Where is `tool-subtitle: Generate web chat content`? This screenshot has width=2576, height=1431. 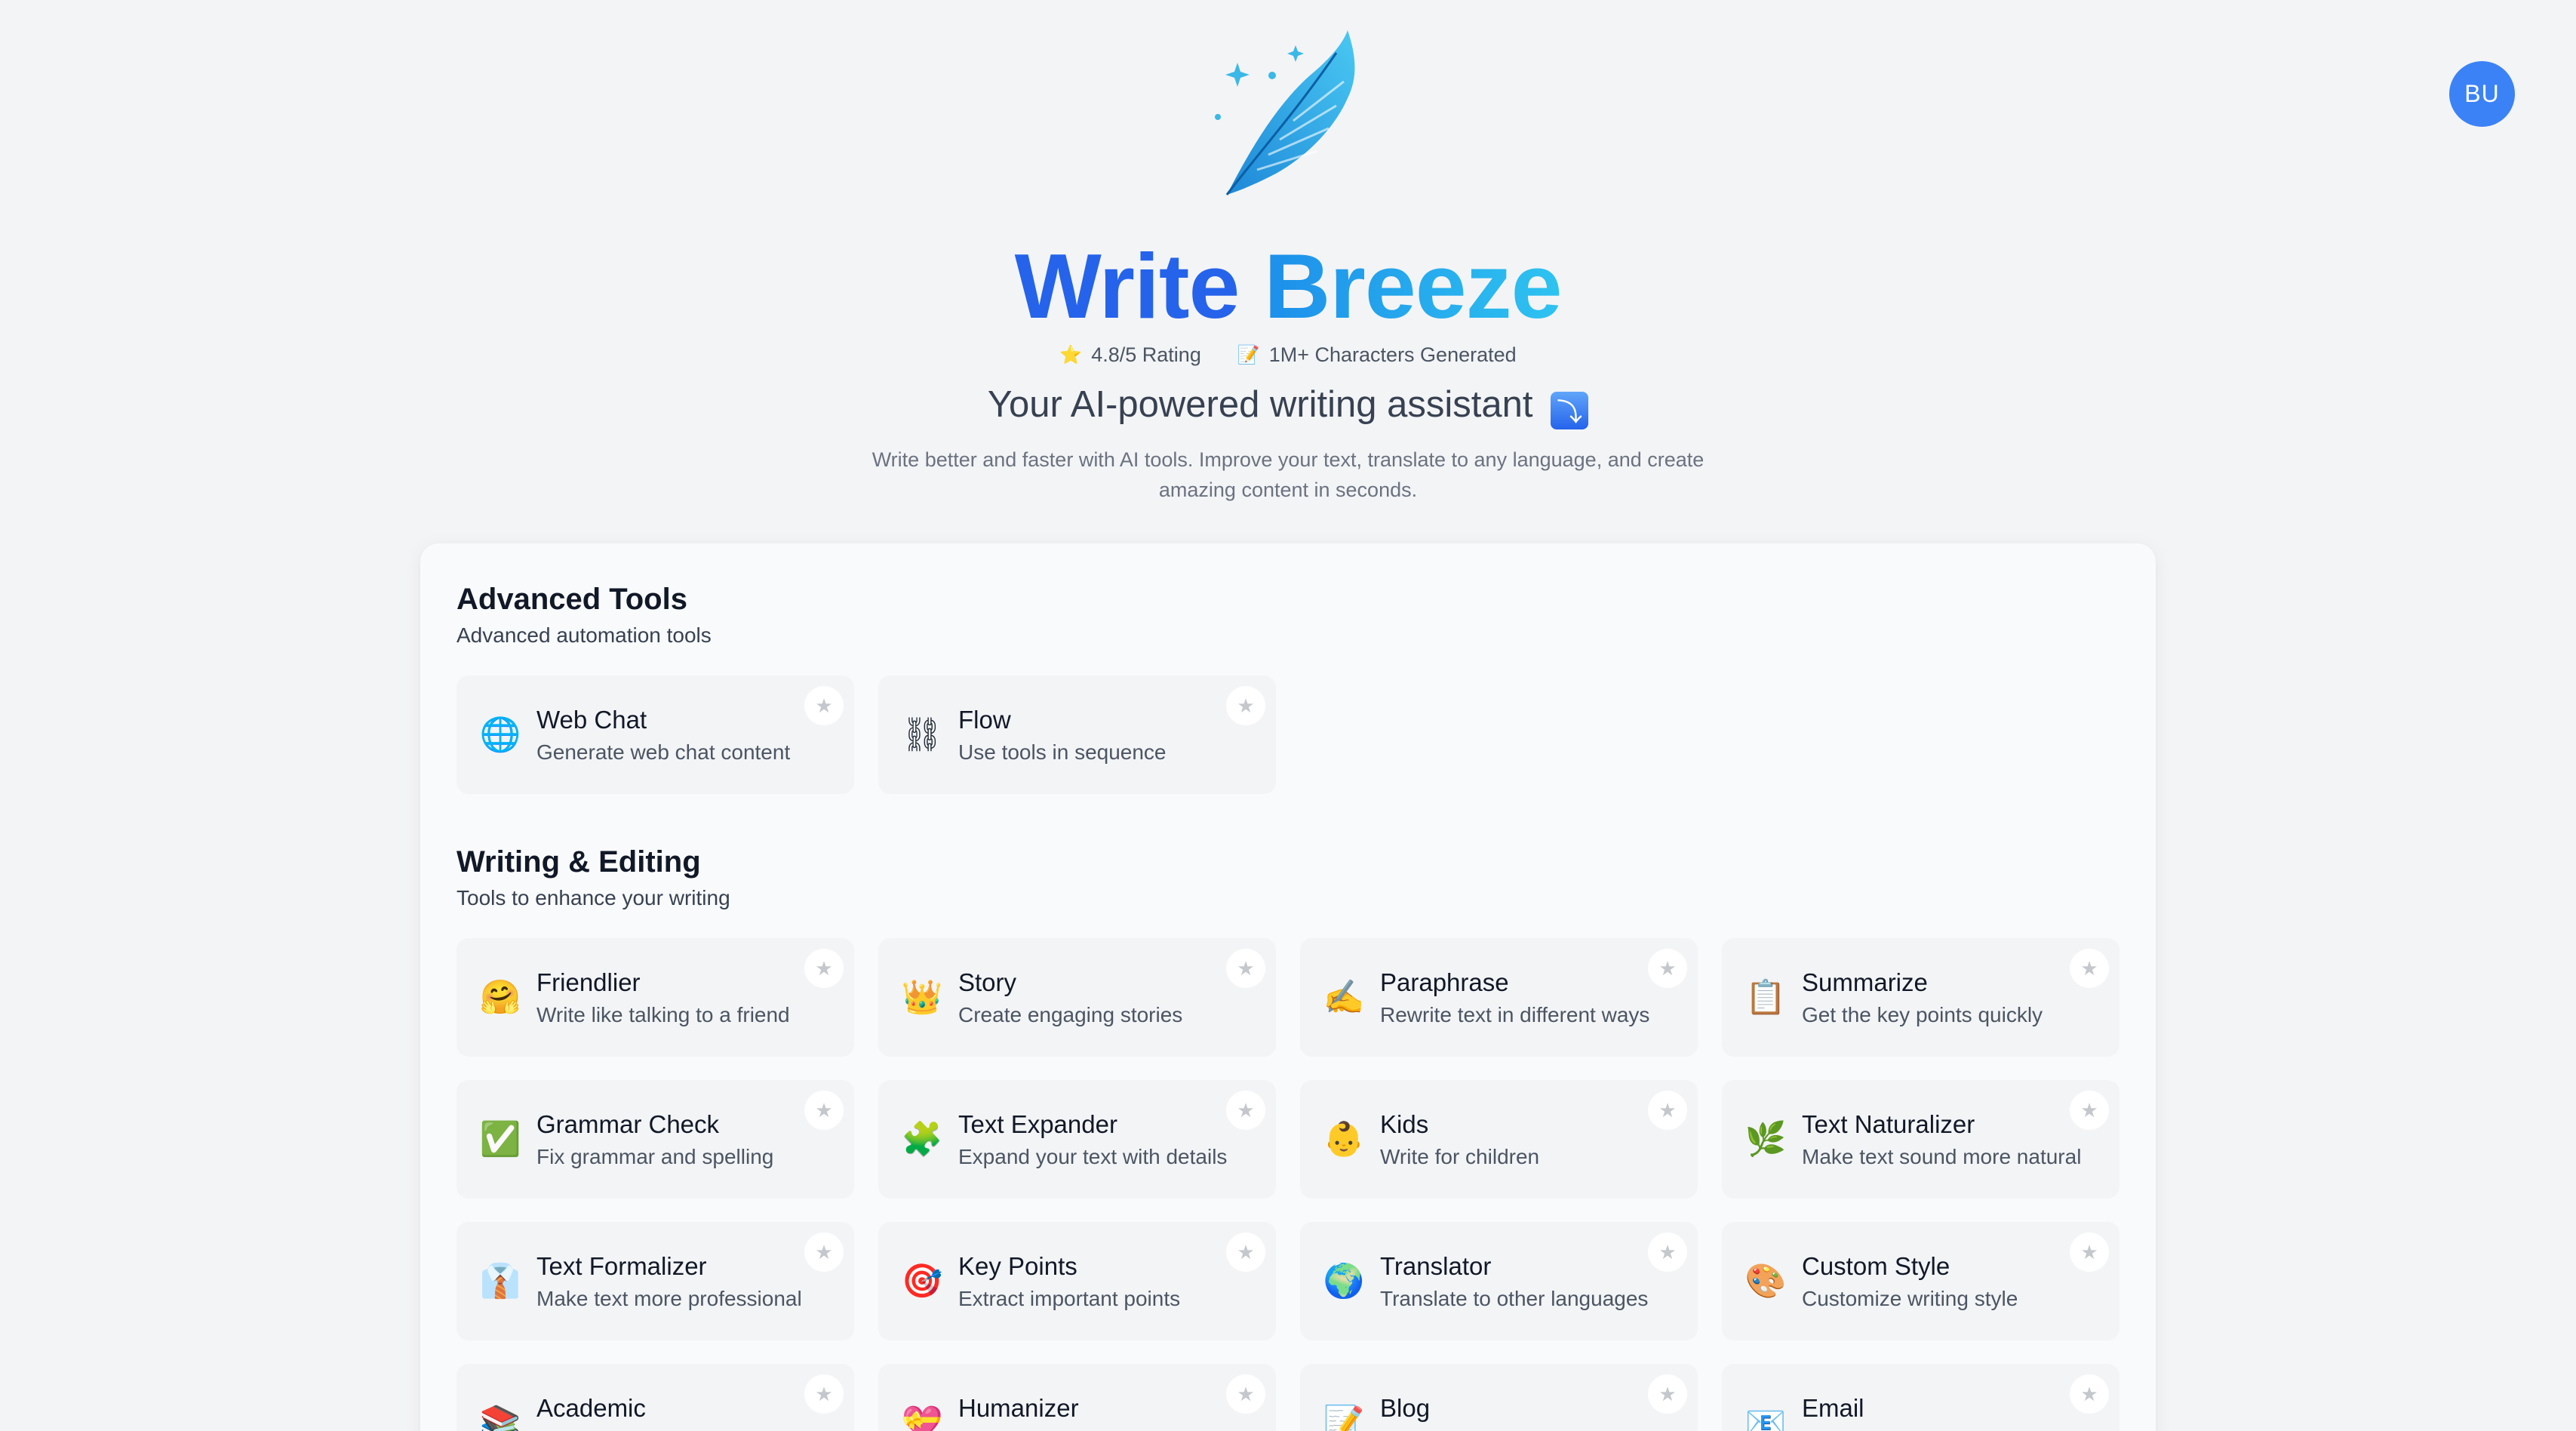
tool-subtitle: Generate web chat content is located at coordinates (663, 752).